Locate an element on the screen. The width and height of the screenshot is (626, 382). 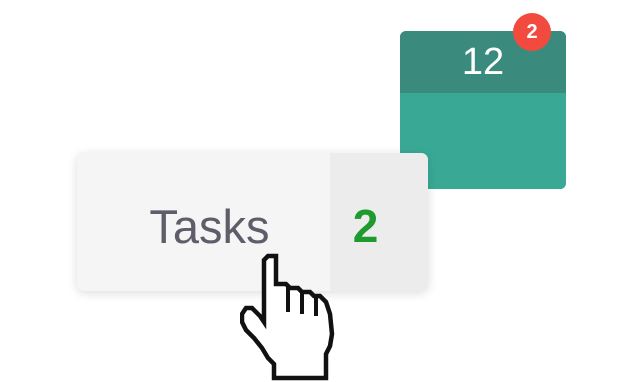
hand-pointer-icon is located at coordinates (287, 317).